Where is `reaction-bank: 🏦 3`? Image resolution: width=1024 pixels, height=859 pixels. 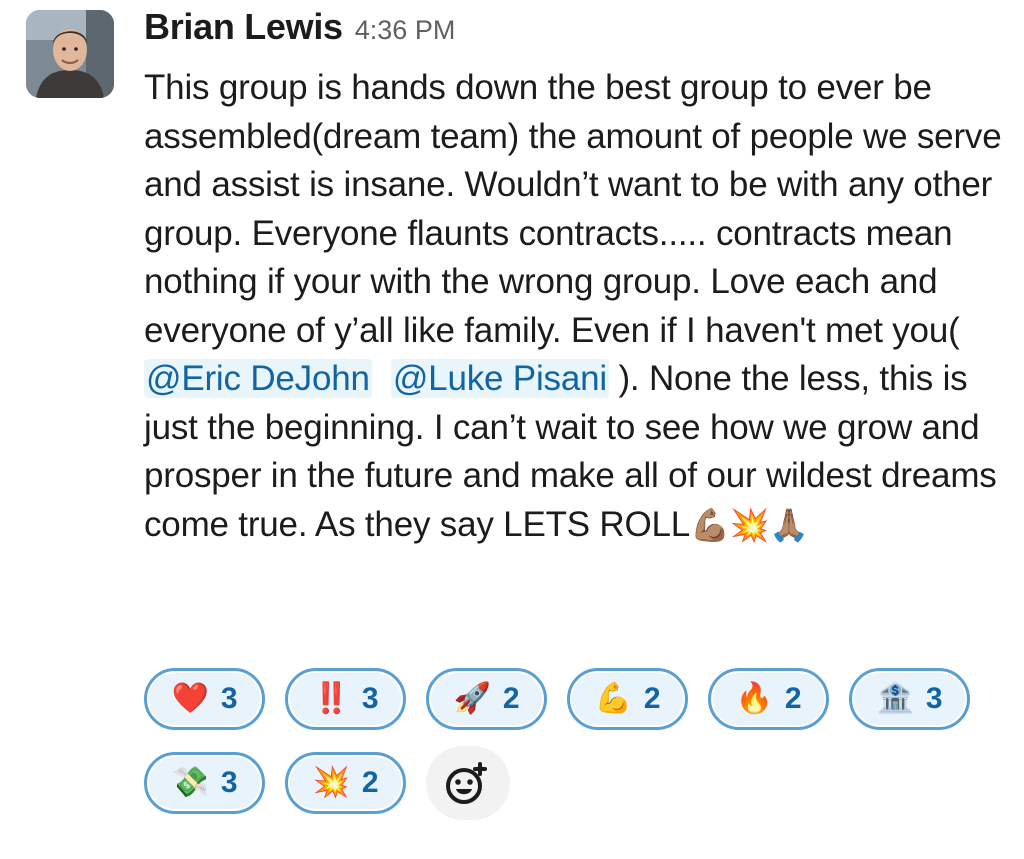 reaction-bank: 🏦 3 is located at coordinates (909, 699).